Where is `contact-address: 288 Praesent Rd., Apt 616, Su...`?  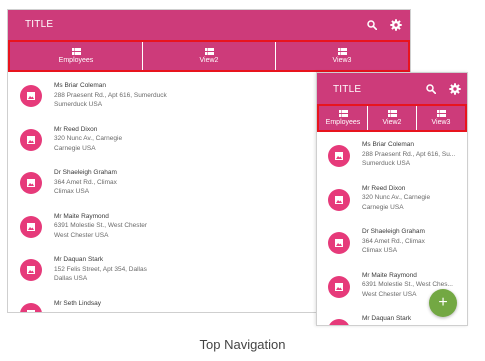
contact-address: 288 Praesent Rd., Apt 616, Su... is located at coordinates (409, 154).